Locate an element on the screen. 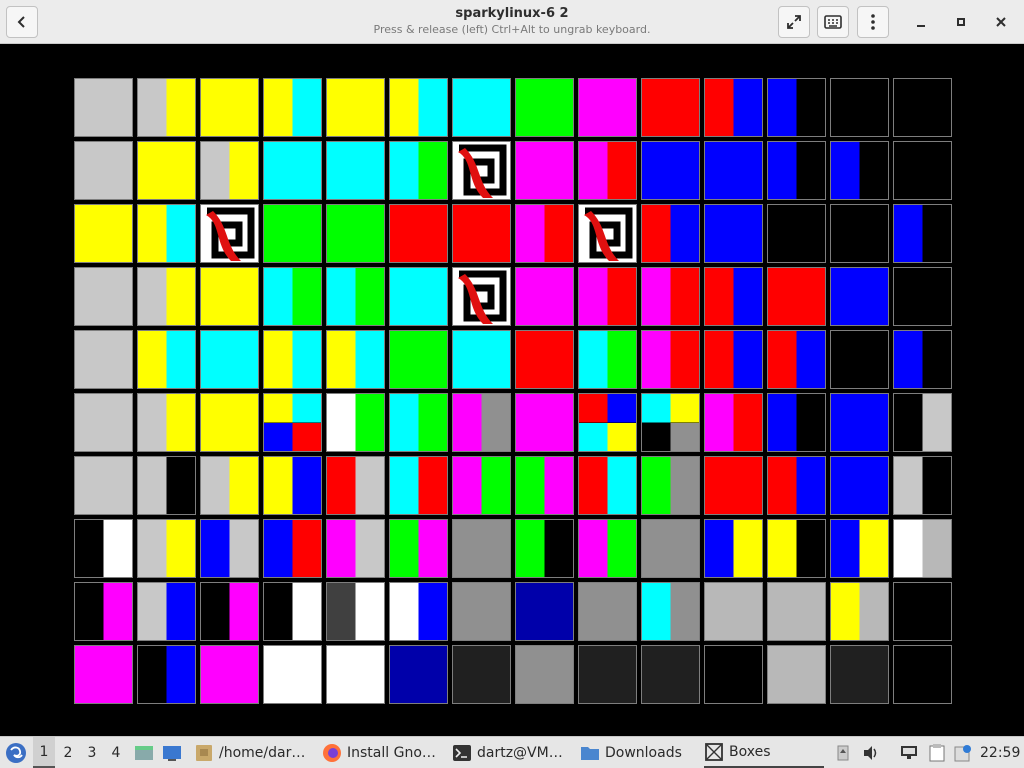  menu-button is located at coordinates (873, 22).